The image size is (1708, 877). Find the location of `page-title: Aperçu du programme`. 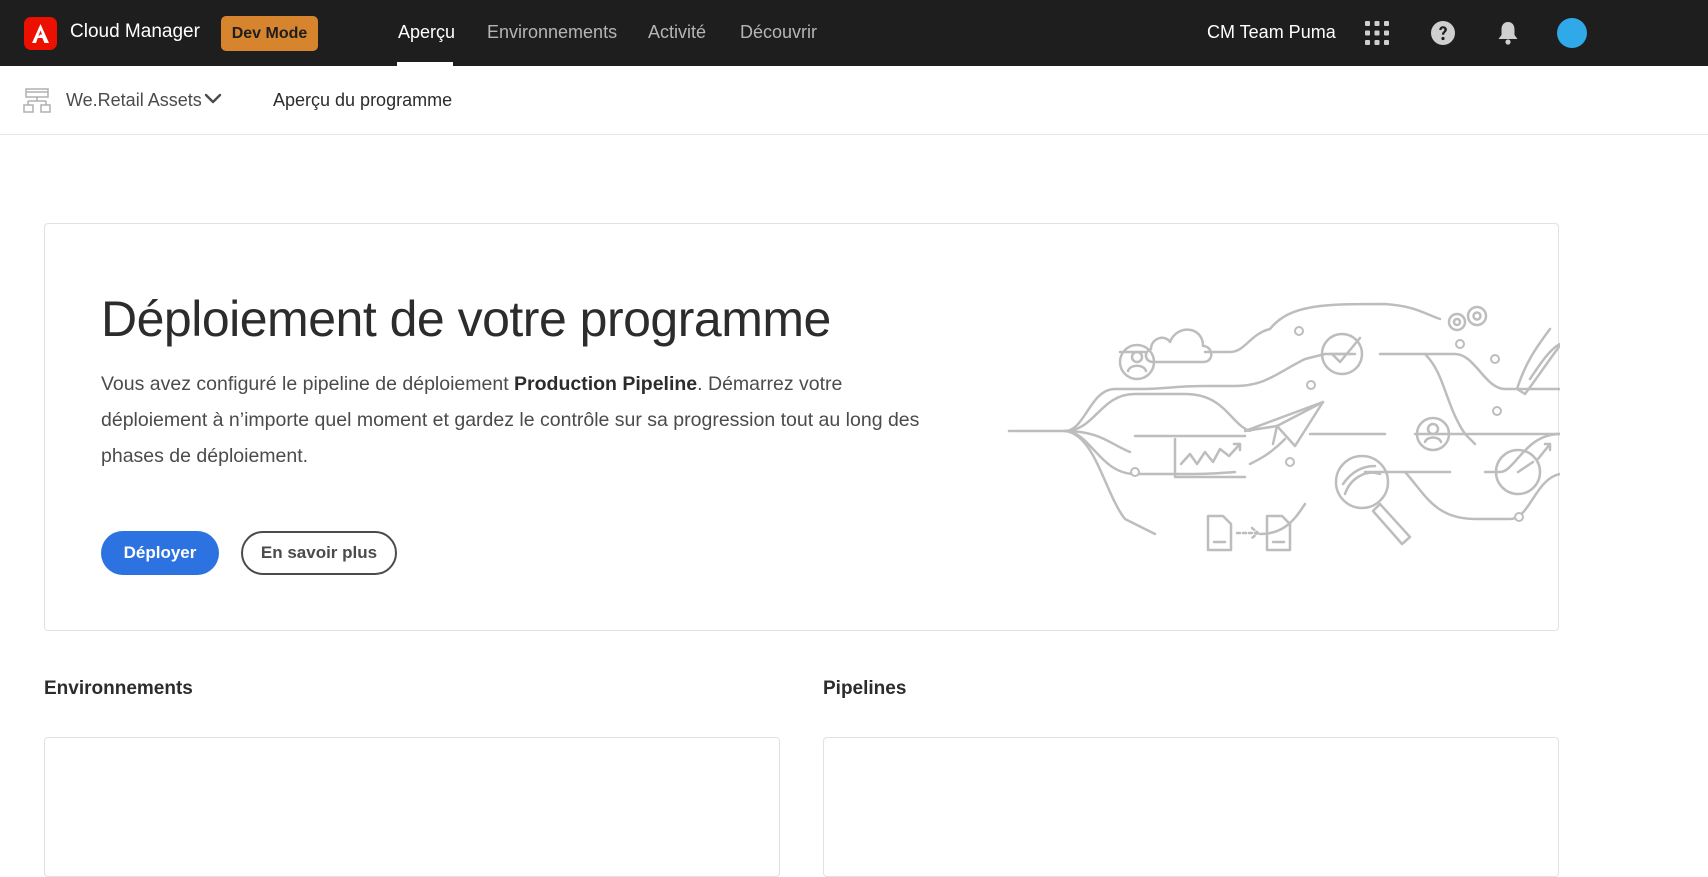

page-title: Aperçu du programme is located at coordinates (363, 100).